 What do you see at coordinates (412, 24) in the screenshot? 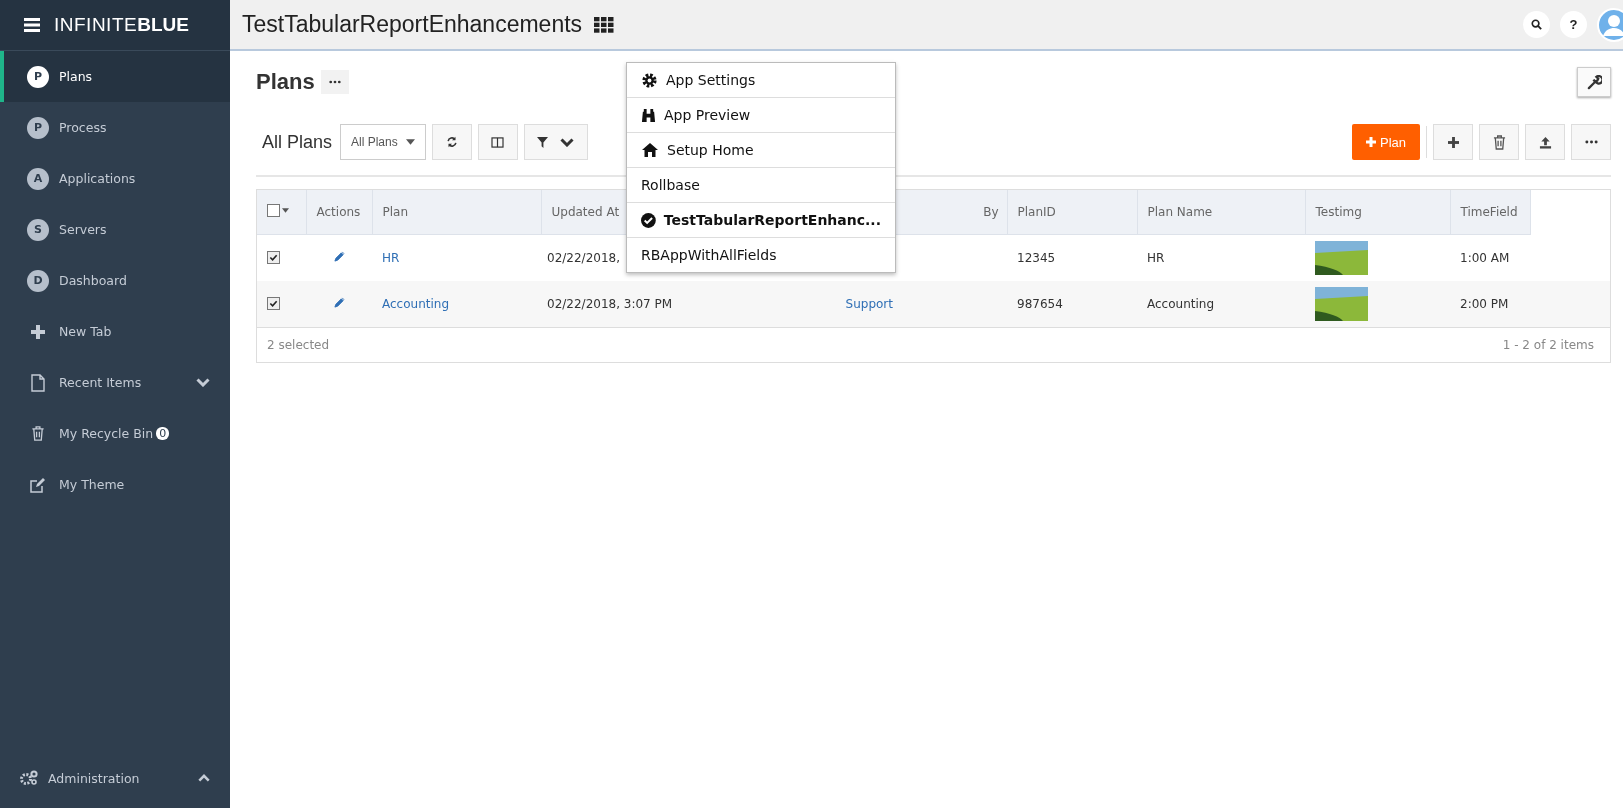
I see `app-title: TestTabularReportEnhancements` at bounding box center [412, 24].